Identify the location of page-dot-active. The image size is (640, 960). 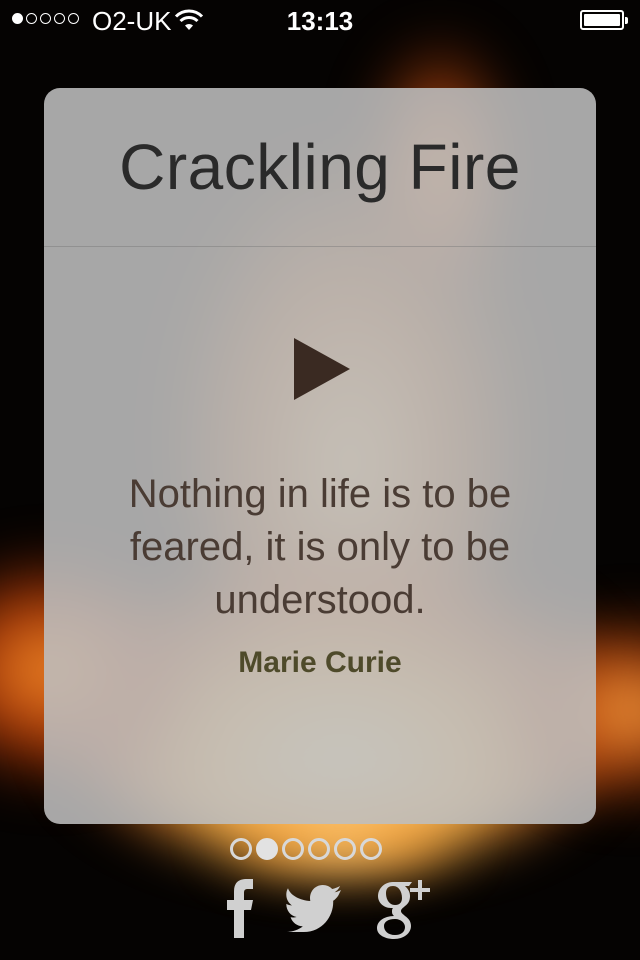
(267, 849).